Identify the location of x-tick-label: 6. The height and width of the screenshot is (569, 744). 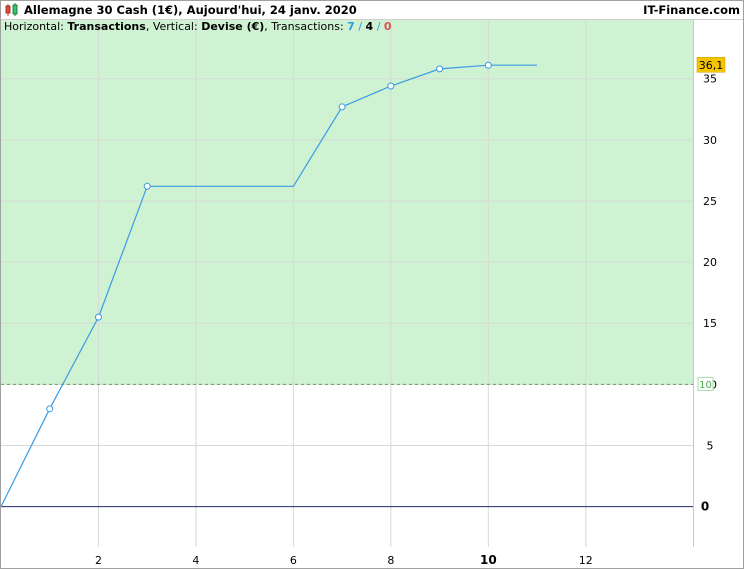
(293, 560).